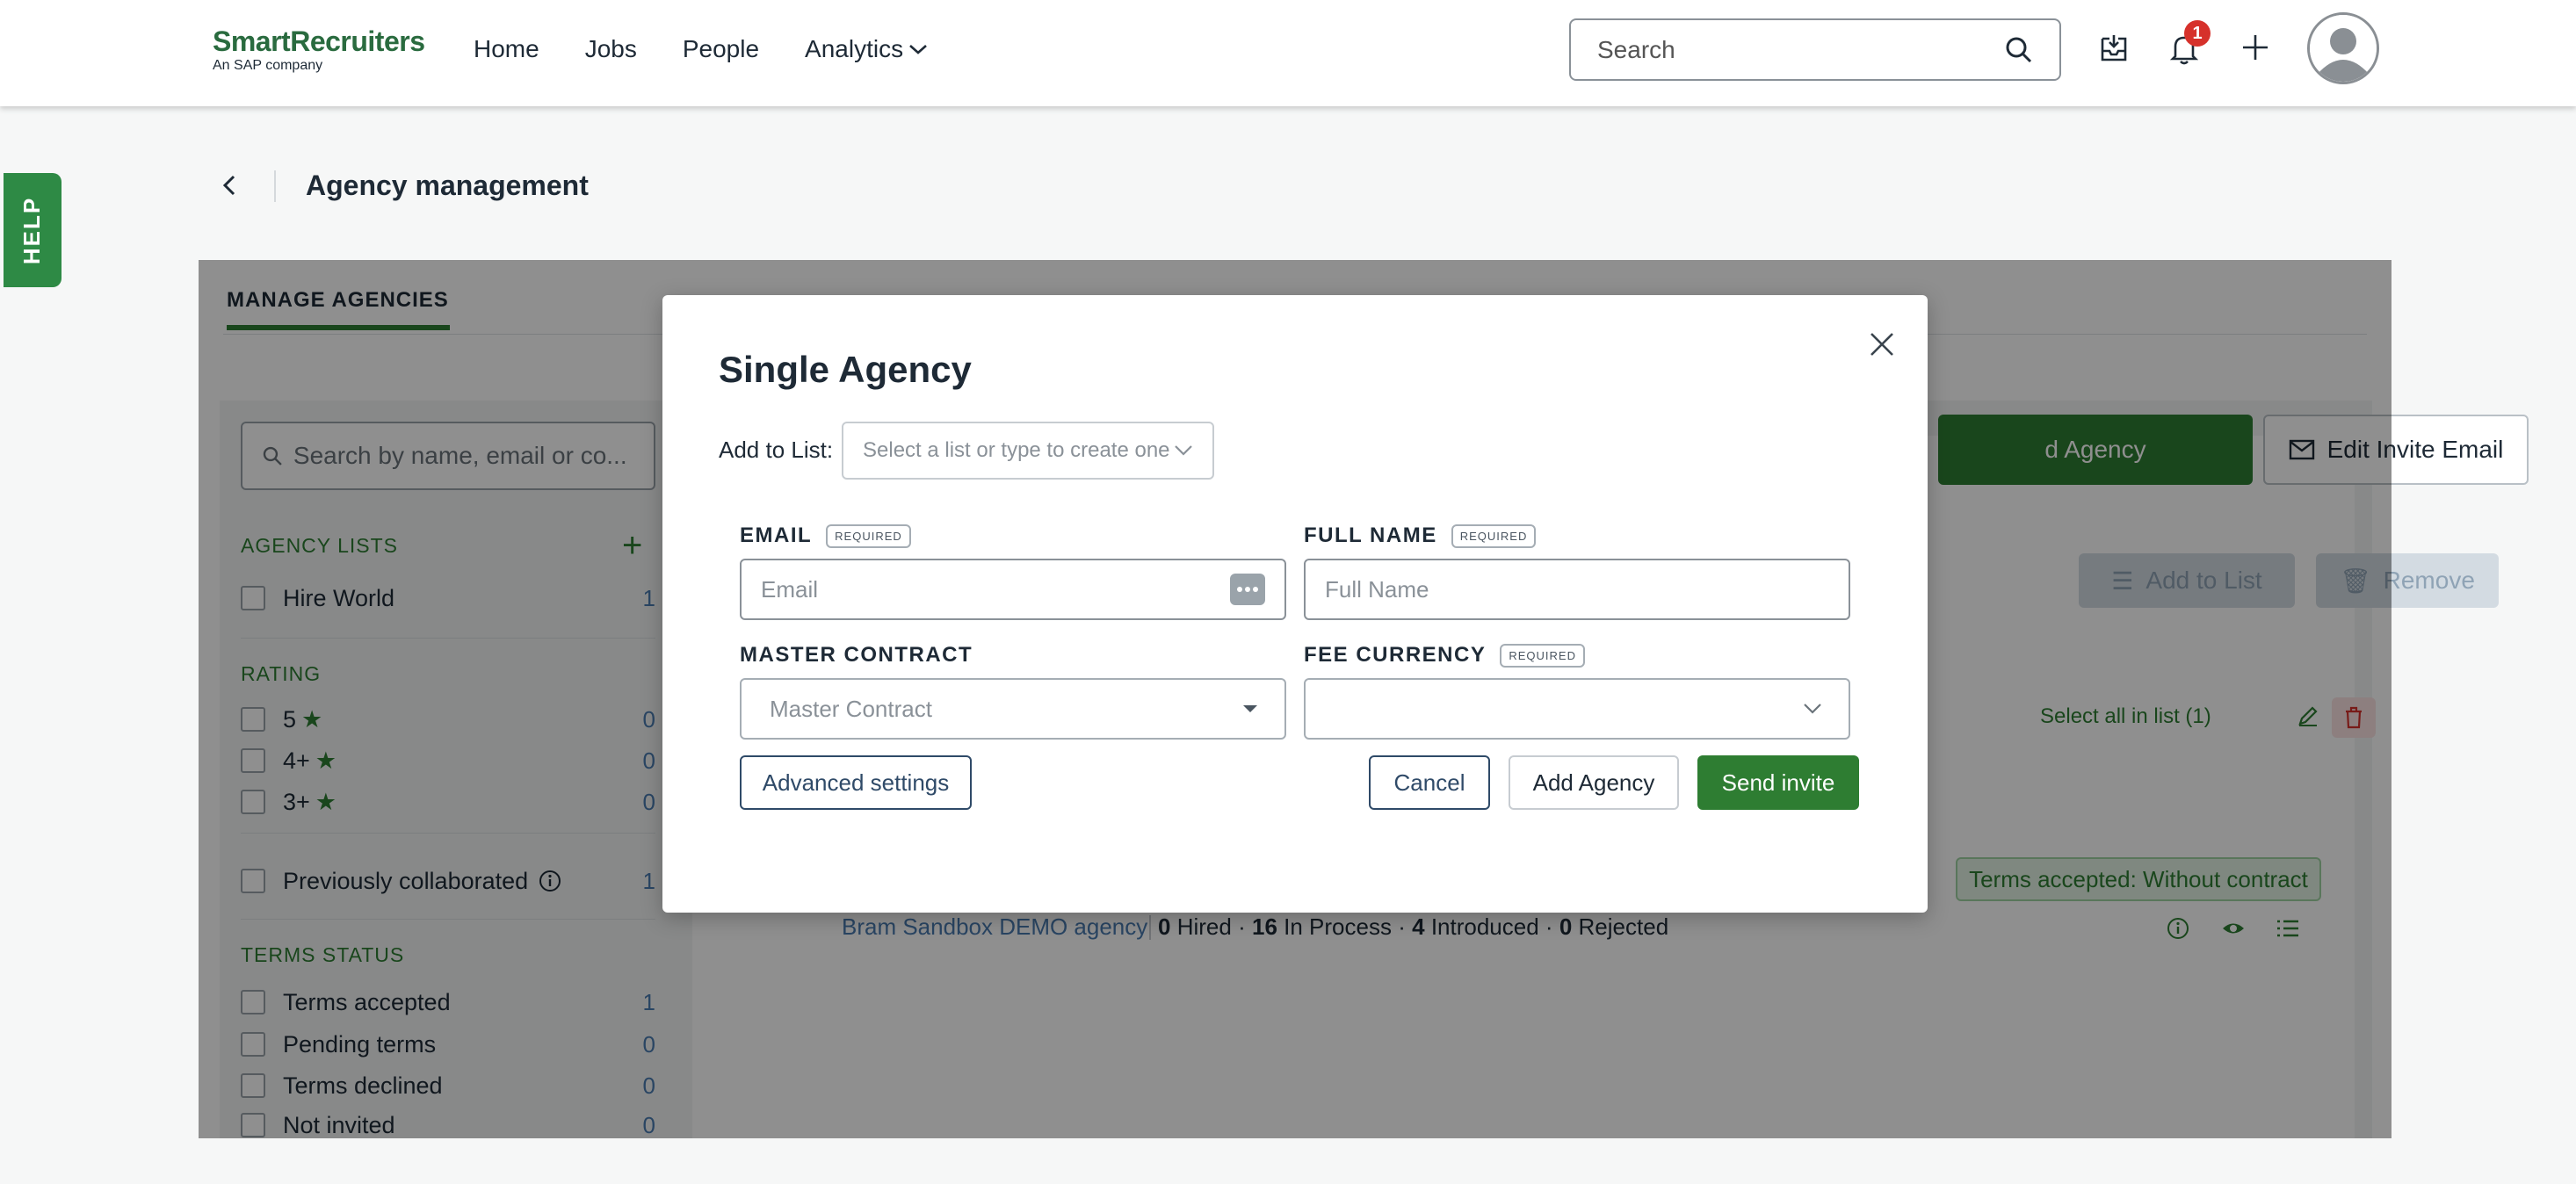 This screenshot has height=1184, width=2576. I want to click on fullname-label-text: FULL NAME, so click(1370, 535).